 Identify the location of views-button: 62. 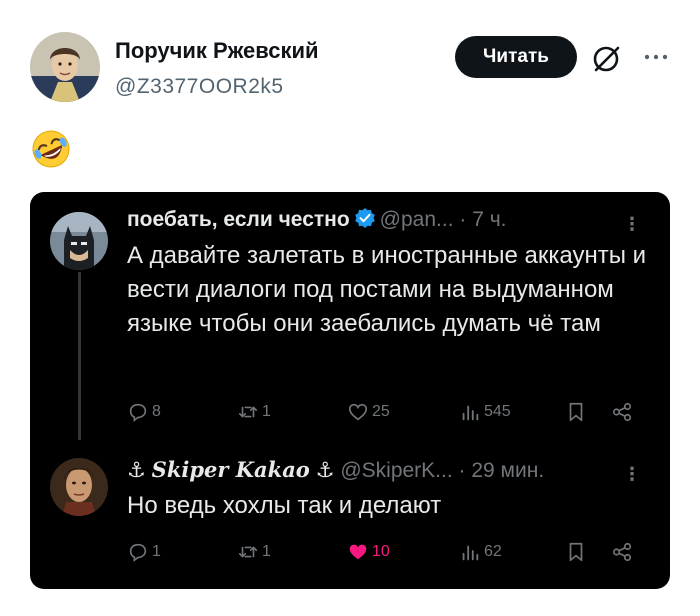
(480, 552).